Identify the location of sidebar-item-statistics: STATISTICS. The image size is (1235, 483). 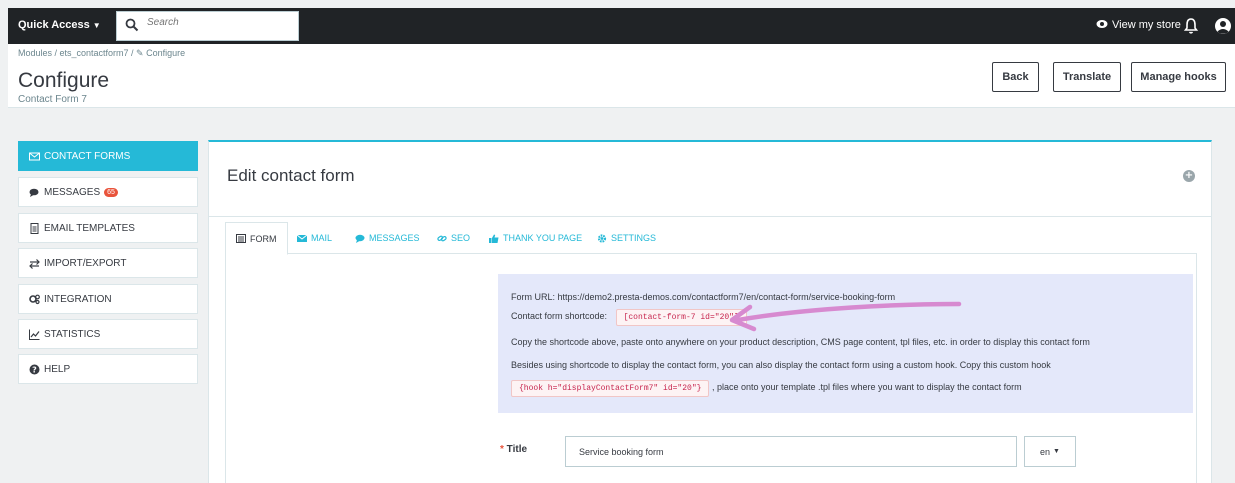
(108, 334).